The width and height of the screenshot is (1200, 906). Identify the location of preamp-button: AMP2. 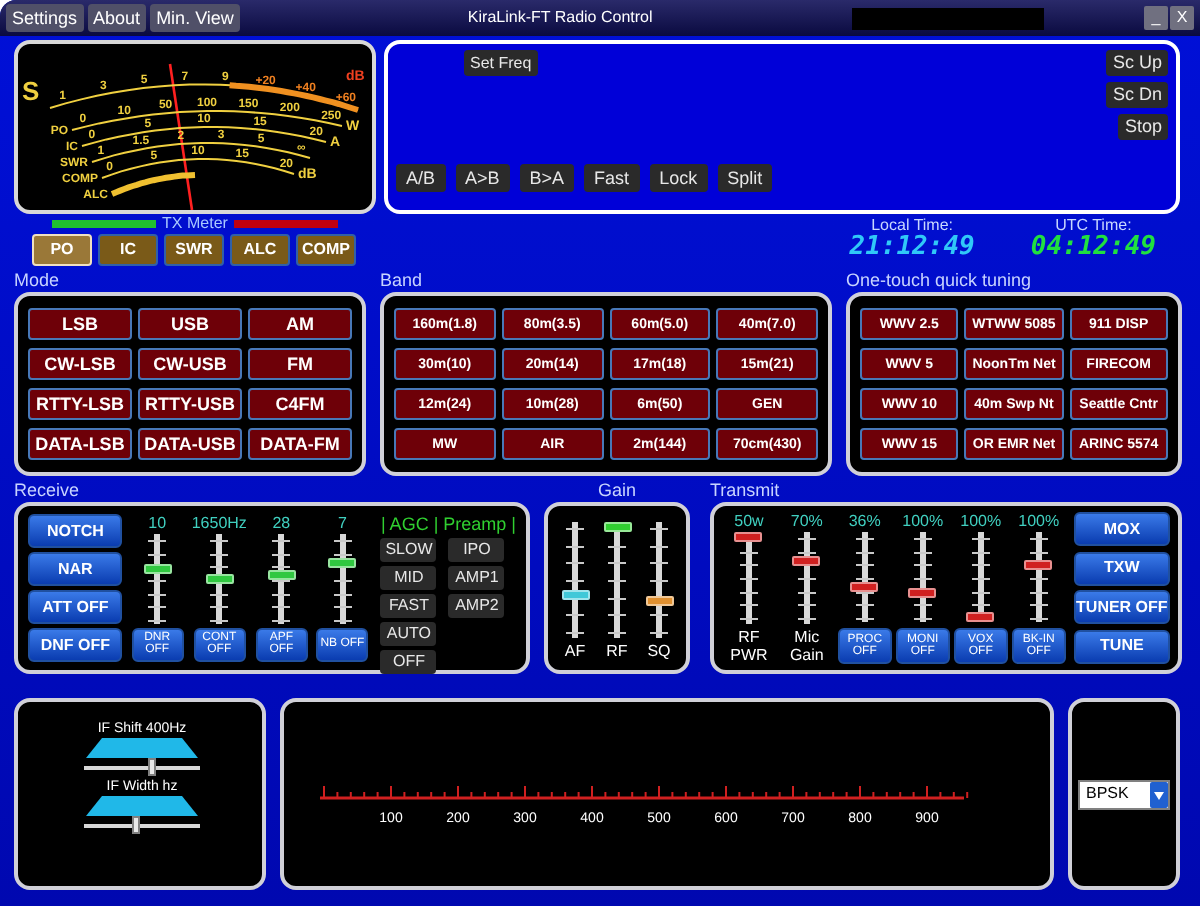
(476, 606).